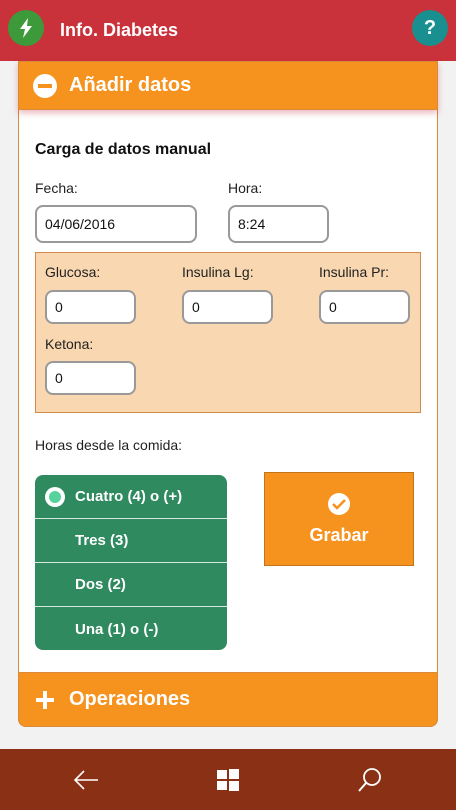 The image size is (456, 810). Describe the element at coordinates (364, 307) in the screenshot. I see `insulina-pr-field` at that location.